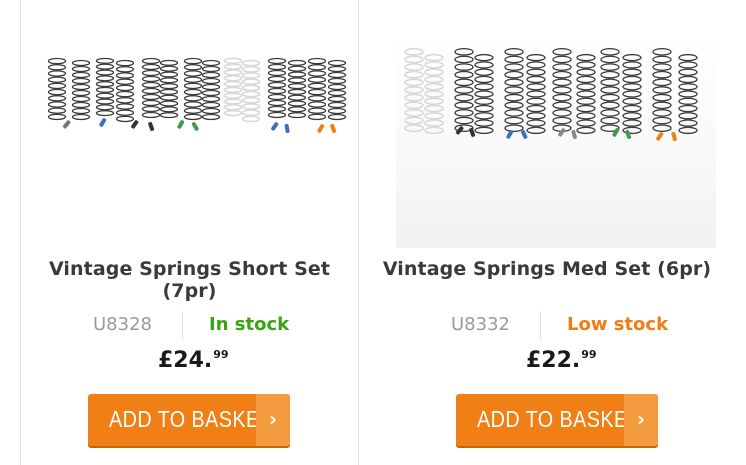 The image size is (746, 465). Describe the element at coordinates (189, 325) in the screenshot. I see `product-meta: U8328 In stock` at that location.